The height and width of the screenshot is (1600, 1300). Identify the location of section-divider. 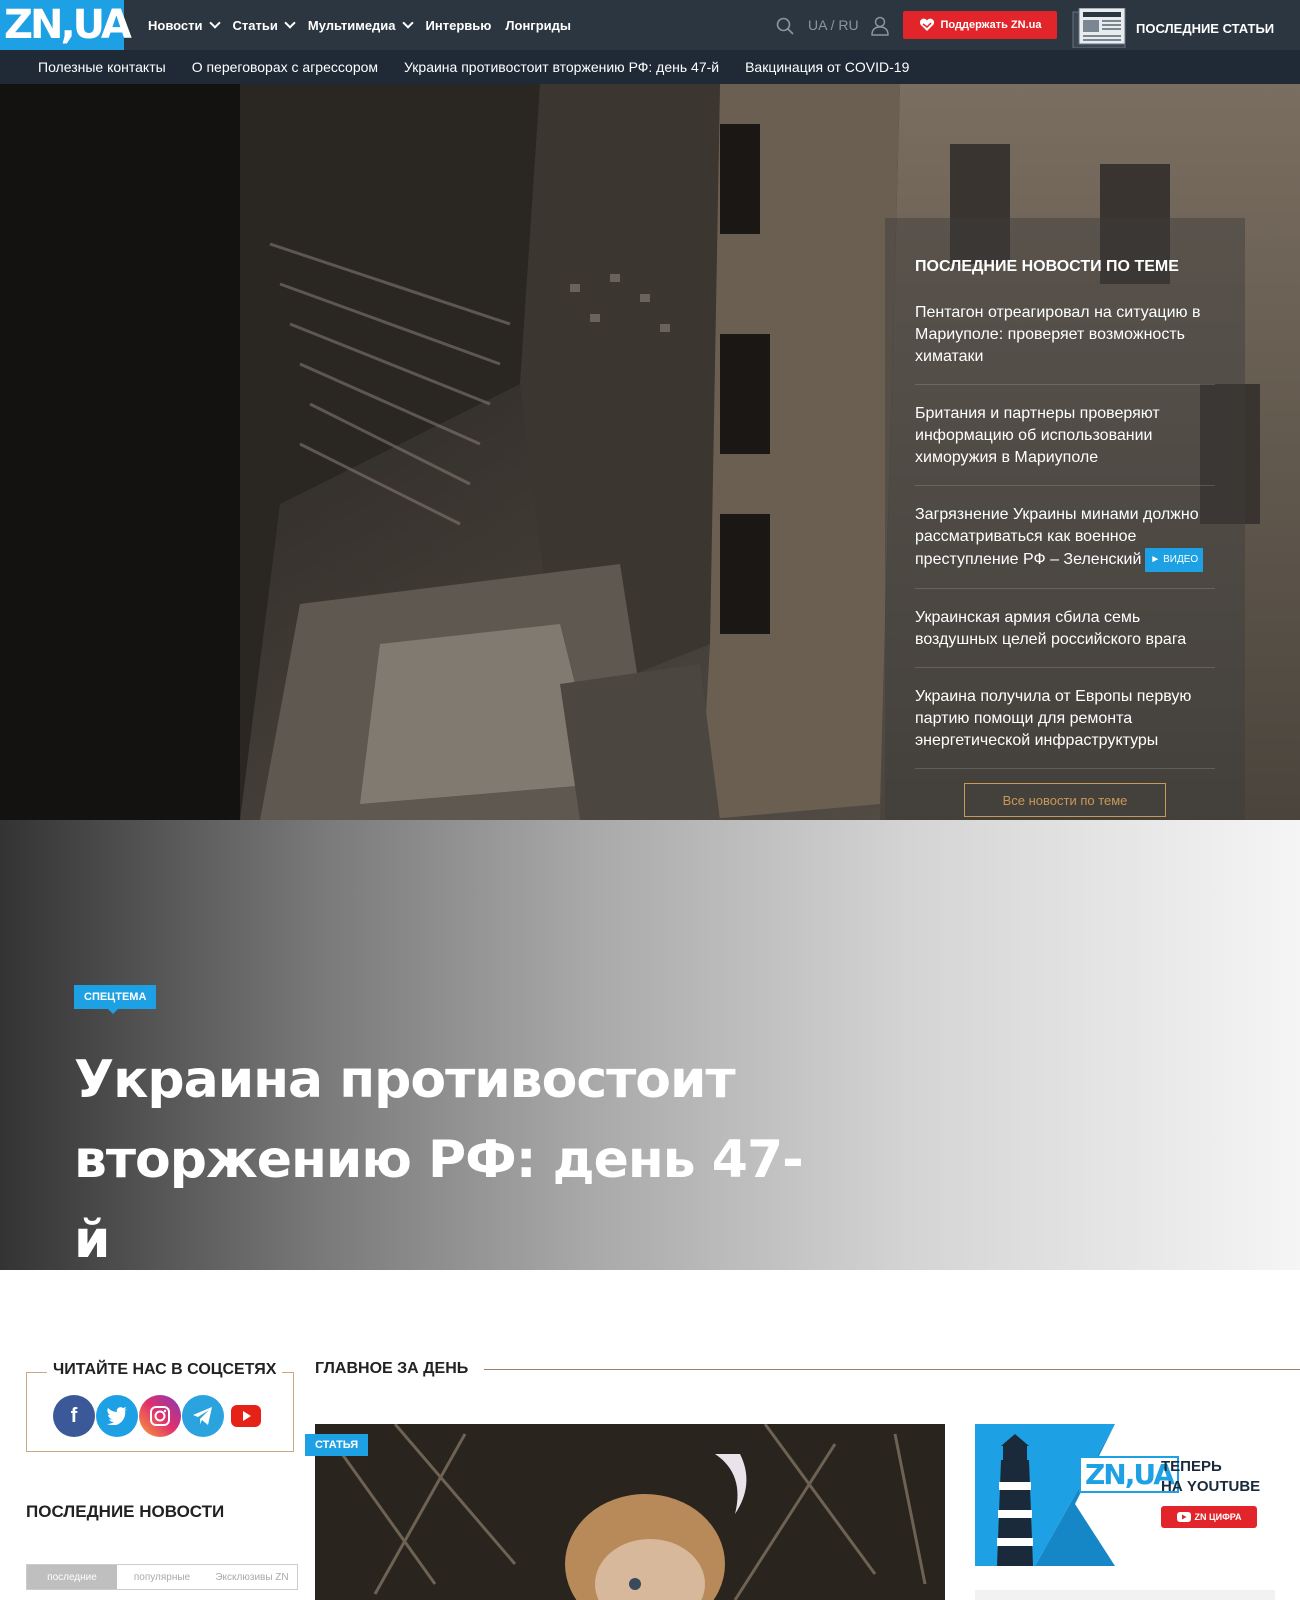
(890, 1369).